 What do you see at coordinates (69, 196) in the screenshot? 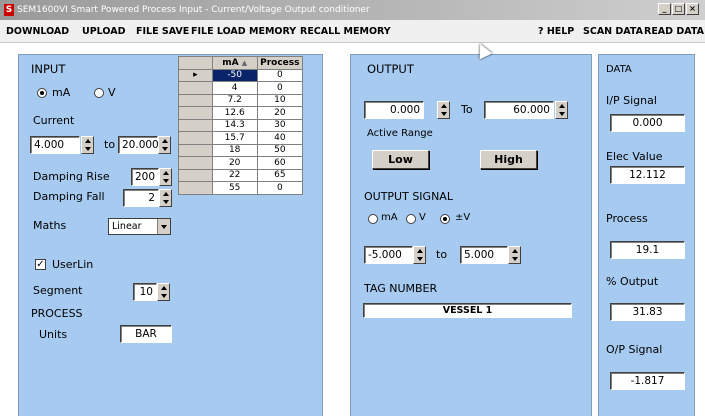
I see `damping-fall-label: Damping Fall` at bounding box center [69, 196].